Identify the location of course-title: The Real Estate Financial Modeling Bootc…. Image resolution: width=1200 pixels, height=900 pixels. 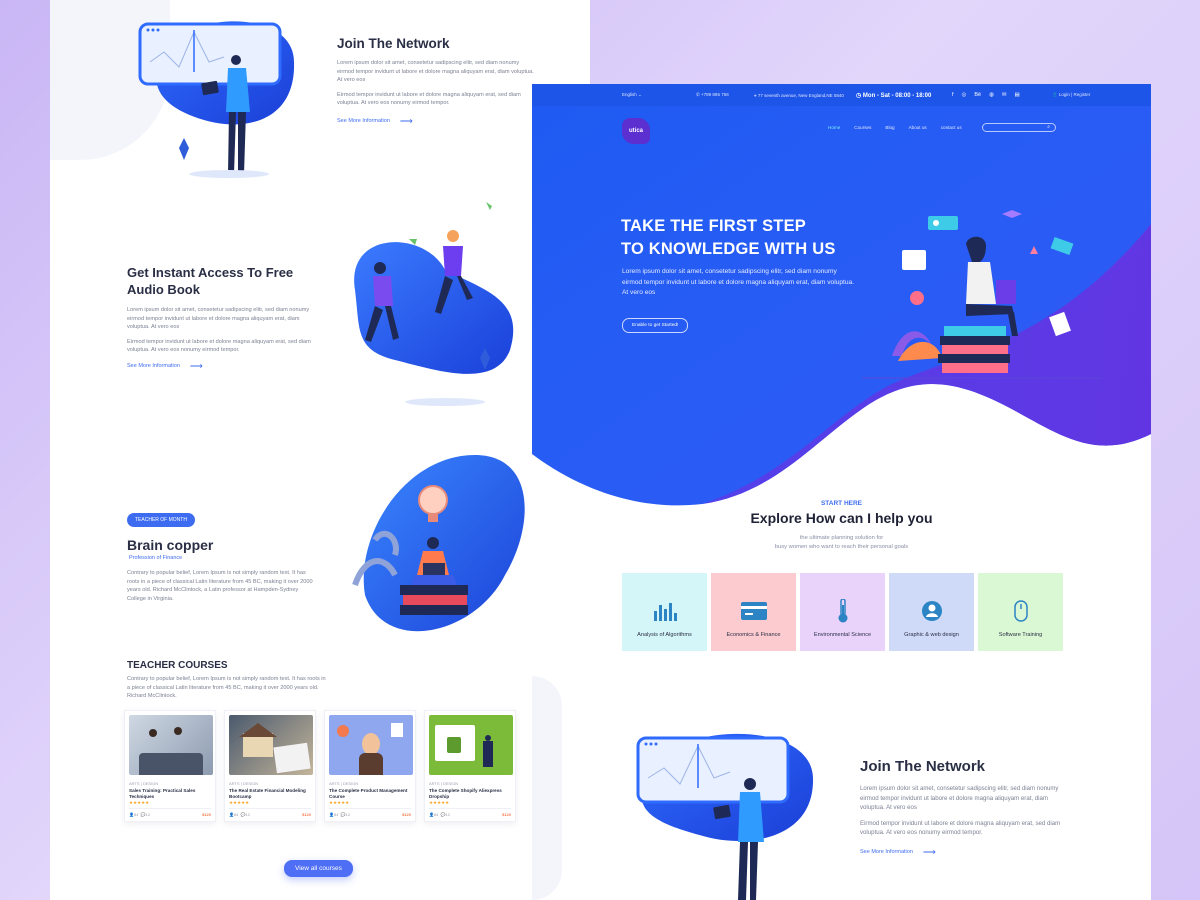
(267, 793).